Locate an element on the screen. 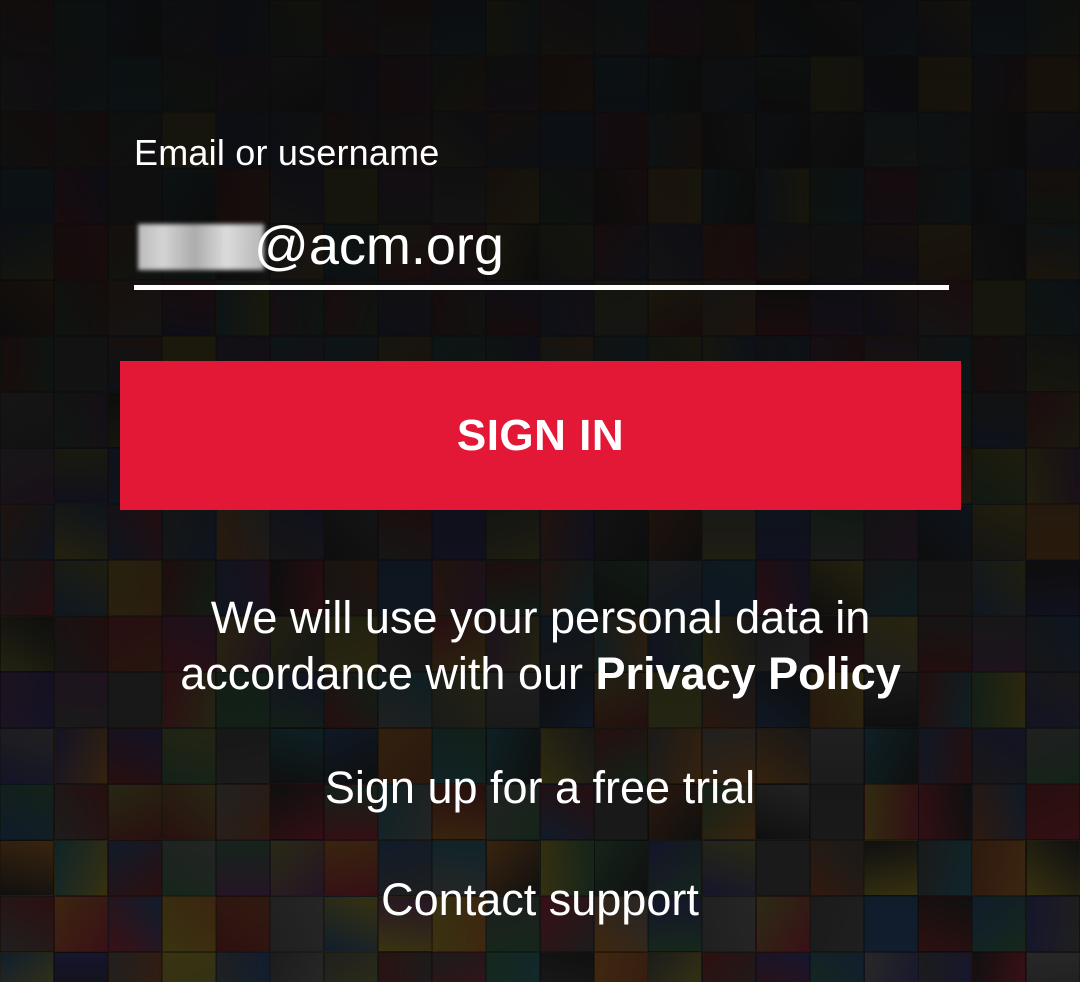 This screenshot has width=1080, height=982. privacy-text-line1: We will use your personal data in is located at coordinates (540, 617).